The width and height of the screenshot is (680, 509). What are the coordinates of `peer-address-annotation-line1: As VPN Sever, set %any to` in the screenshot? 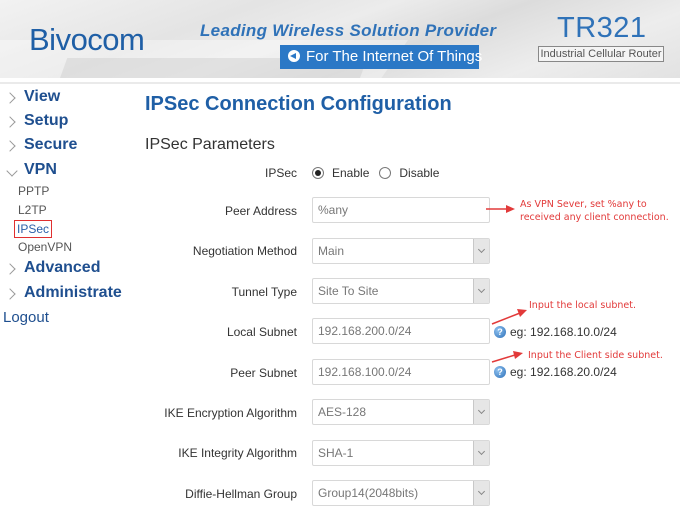 It's located at (583, 204).